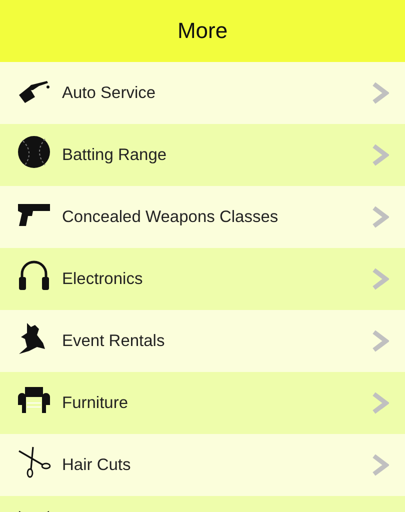  What do you see at coordinates (34, 276) in the screenshot?
I see `headphones-icon` at bounding box center [34, 276].